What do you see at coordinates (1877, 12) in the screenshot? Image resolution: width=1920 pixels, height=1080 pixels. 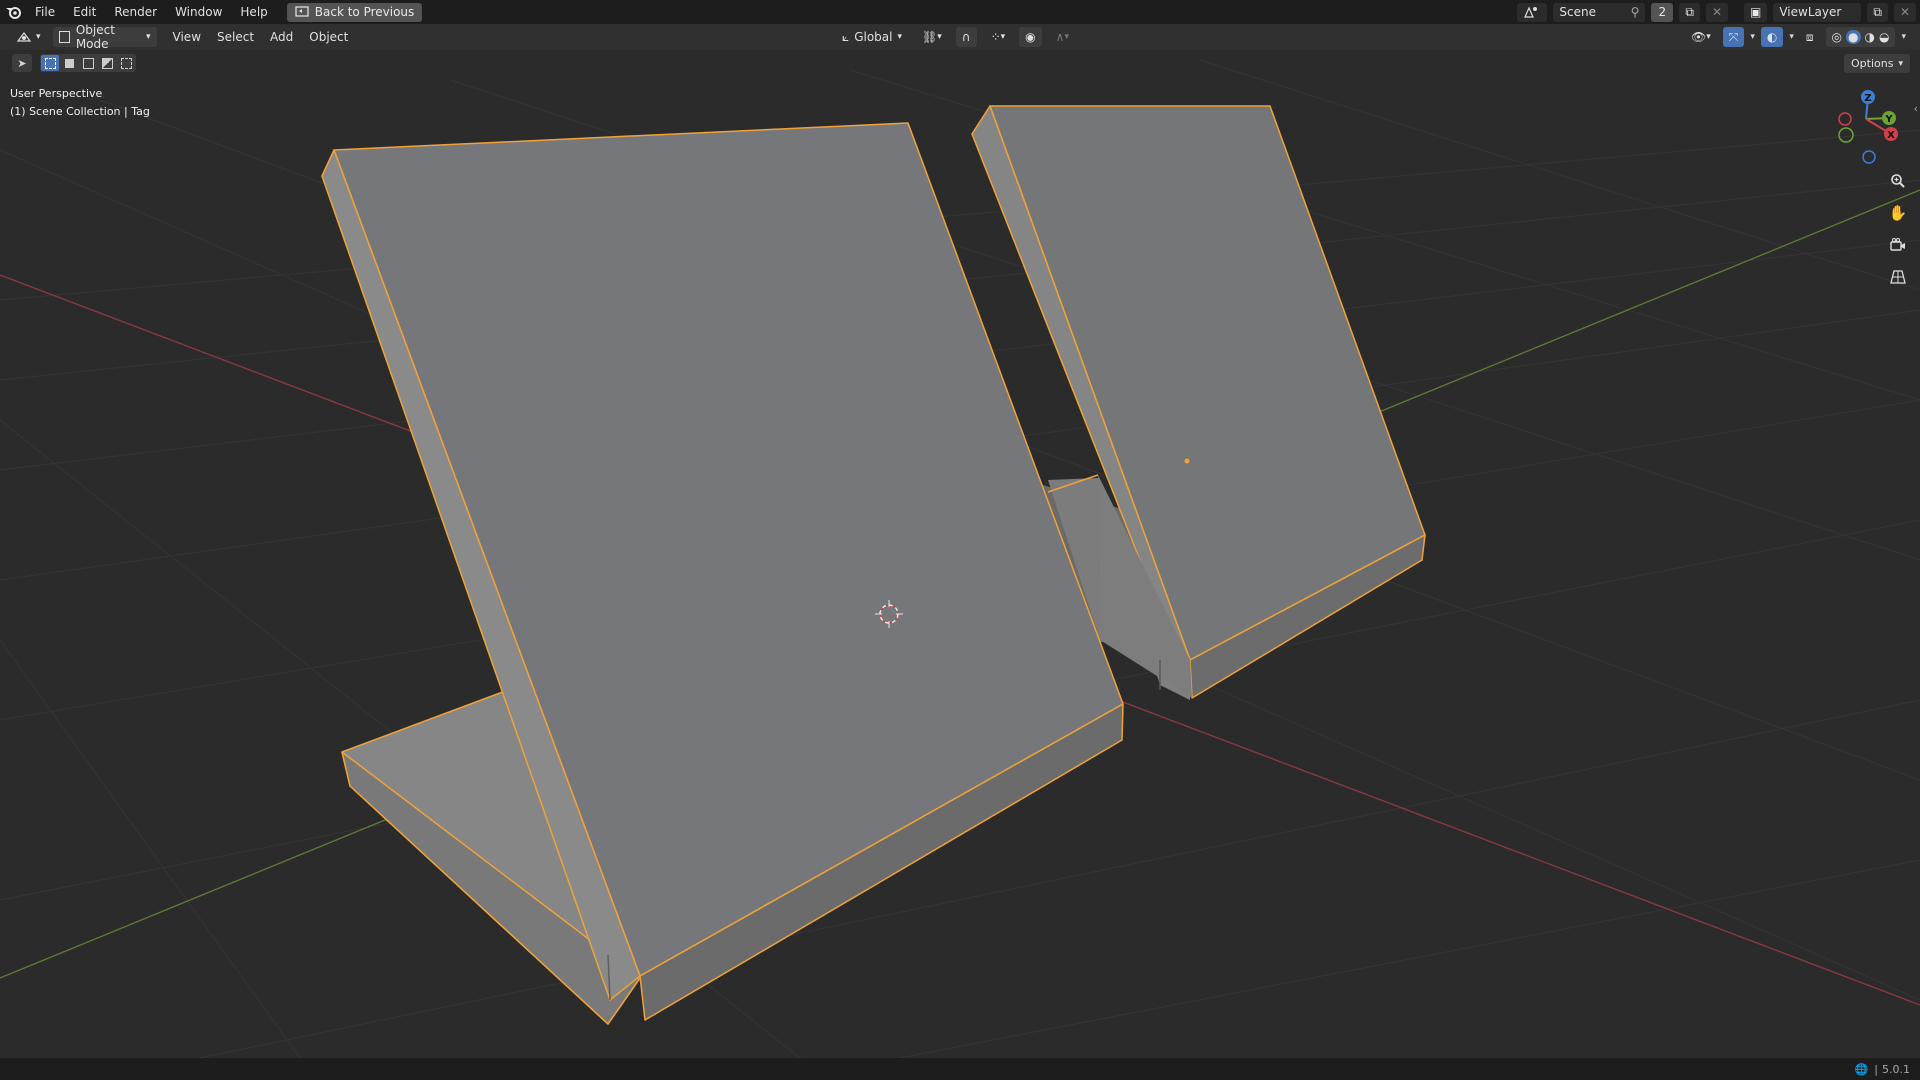 I see `new-view-layer-icon: ⧉` at bounding box center [1877, 12].